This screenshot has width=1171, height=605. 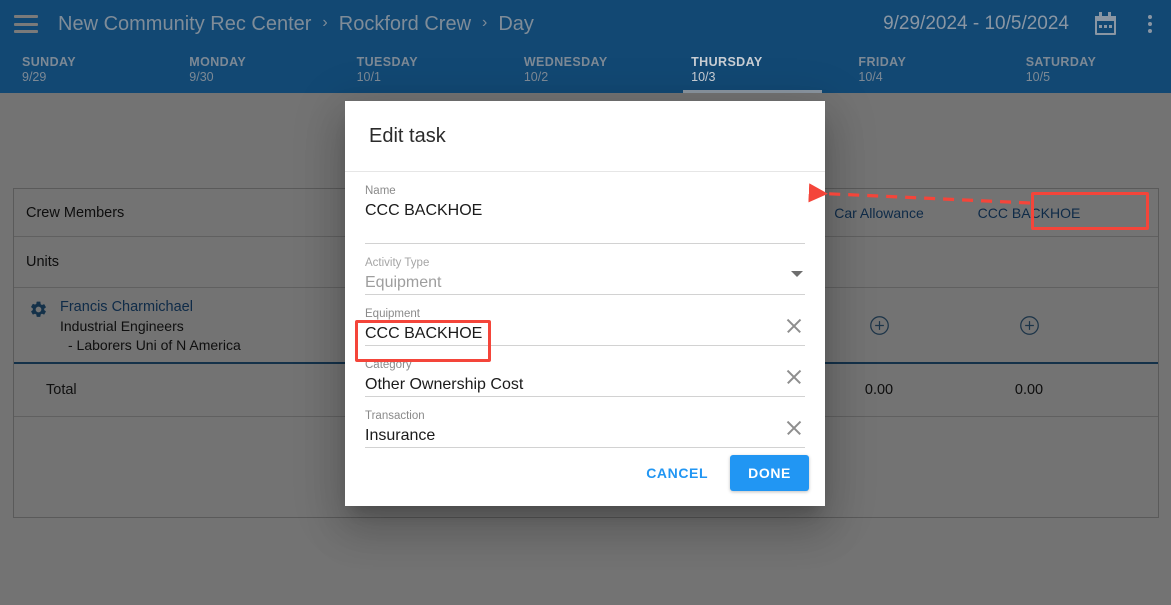 I want to click on day-tab-date: 10/2, so click(x=536, y=77).